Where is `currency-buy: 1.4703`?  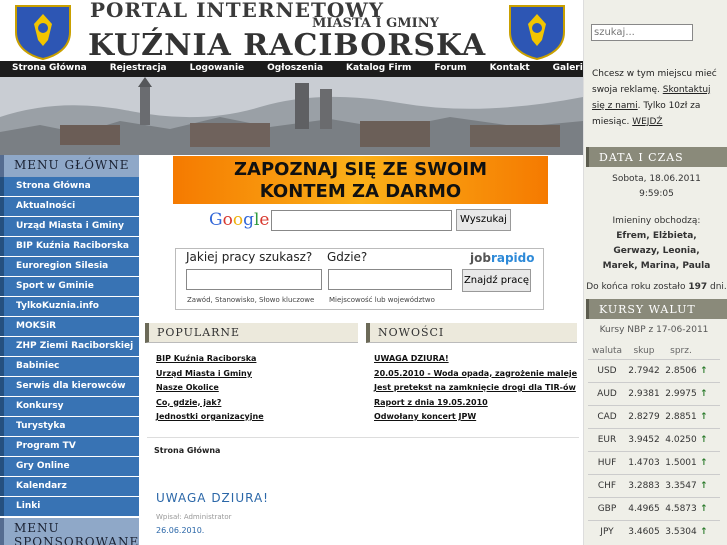
currency-buy: 1.4703 is located at coordinates (644, 463).